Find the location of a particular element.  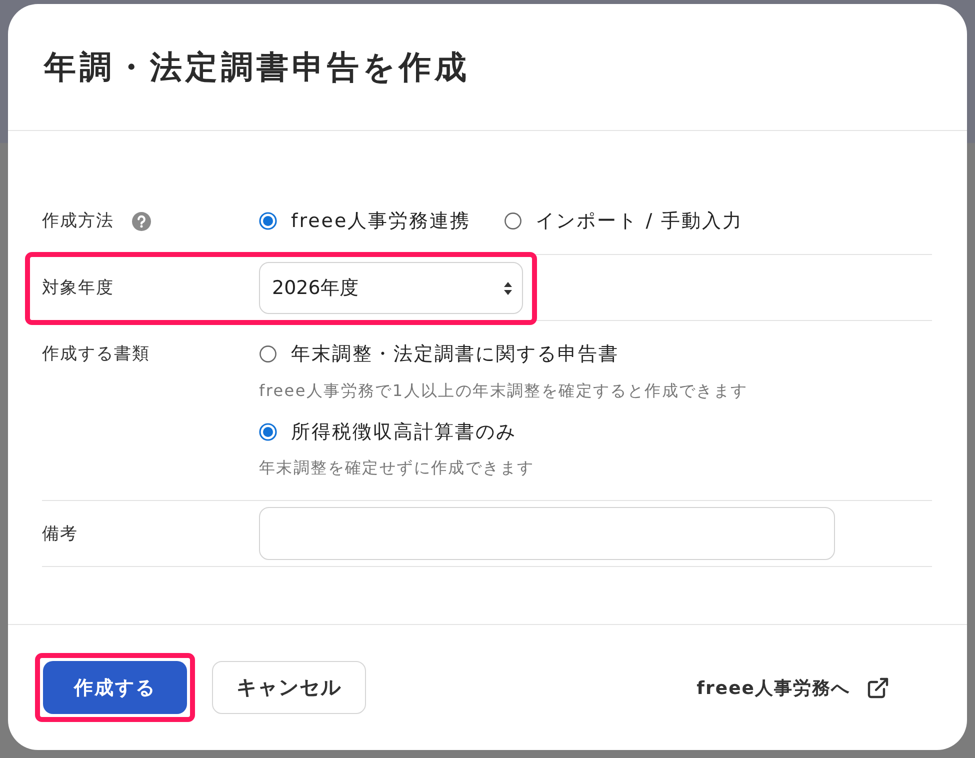

help-icon is located at coordinates (141, 221).